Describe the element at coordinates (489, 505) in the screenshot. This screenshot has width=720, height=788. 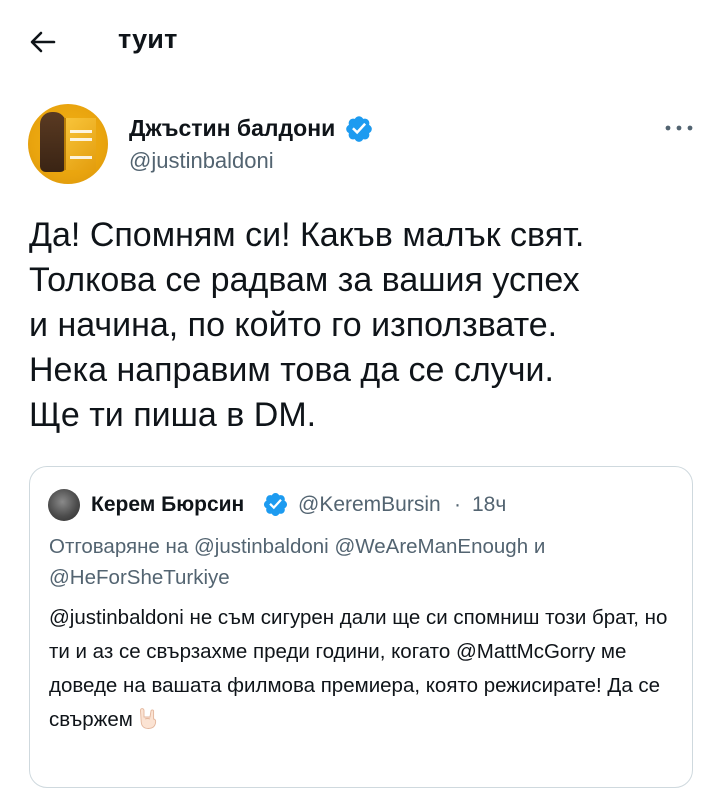
I see `quoted-timestamp: 18ч` at that location.